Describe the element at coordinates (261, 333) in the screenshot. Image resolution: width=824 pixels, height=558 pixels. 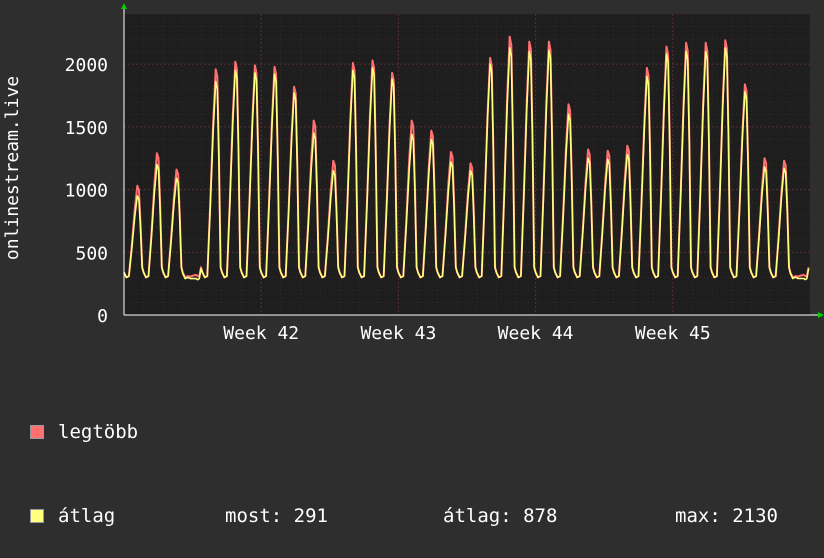
I see `x-tick-label: Week 42` at that location.